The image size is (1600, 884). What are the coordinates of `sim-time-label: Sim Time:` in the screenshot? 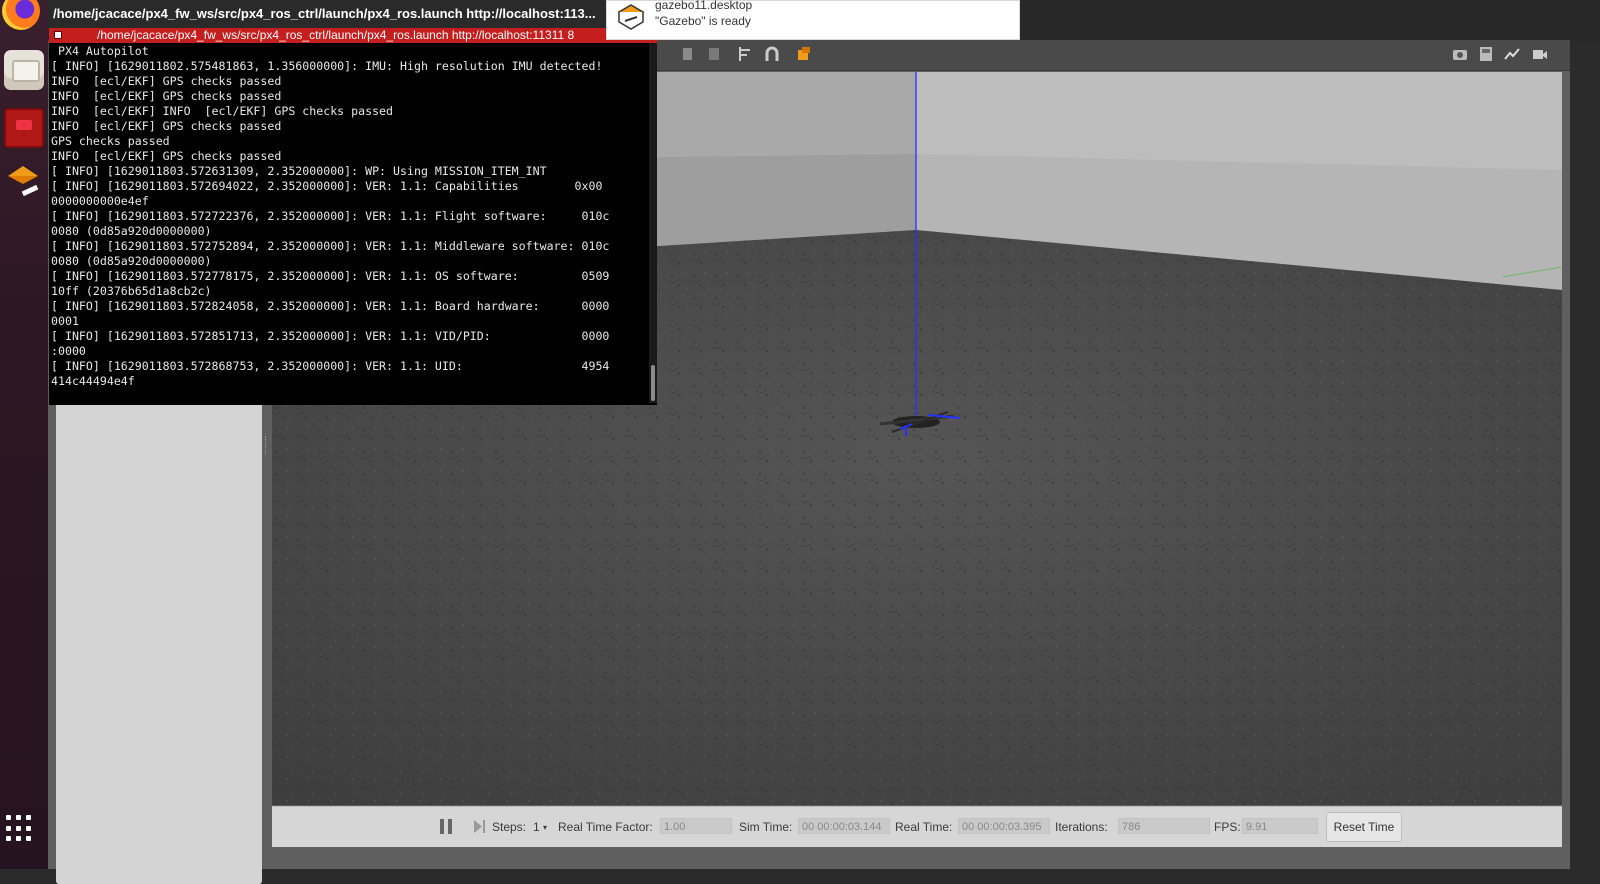 It's located at (766, 827).